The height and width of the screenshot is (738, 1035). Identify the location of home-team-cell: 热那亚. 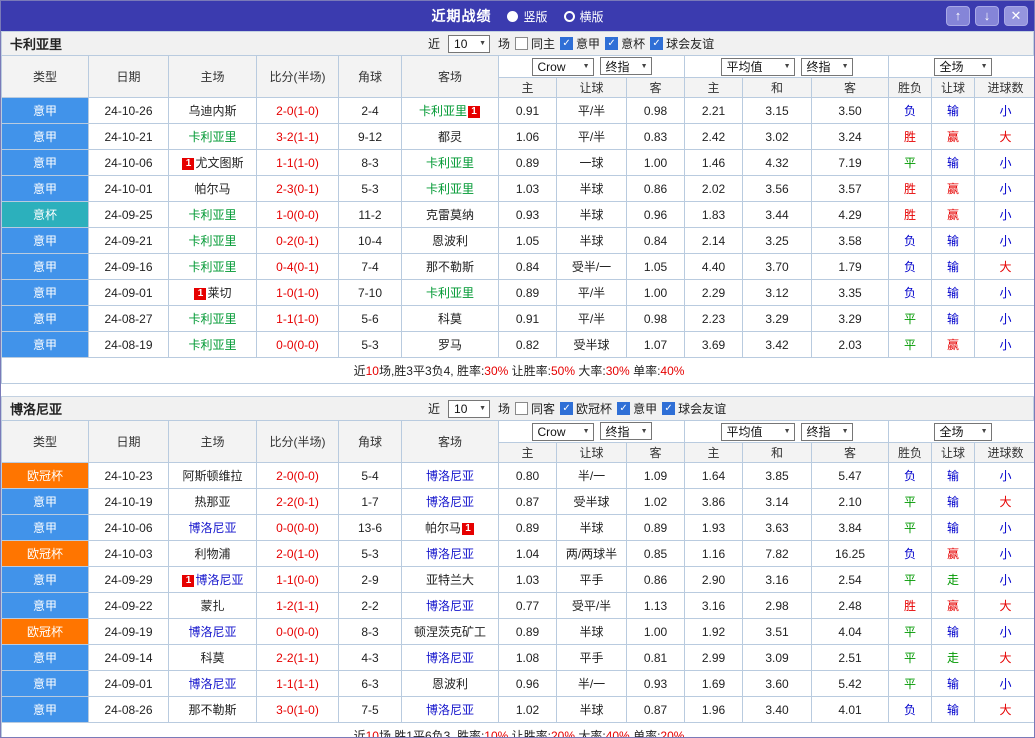
(212, 501).